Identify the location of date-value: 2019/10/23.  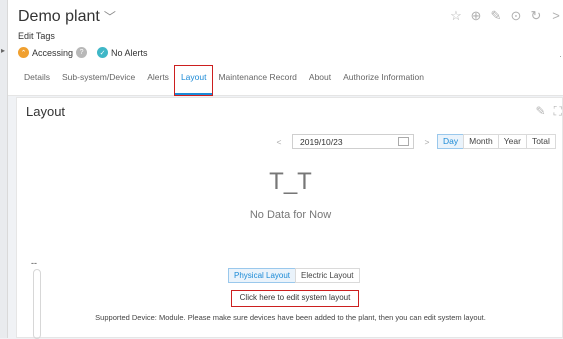
(321, 141).